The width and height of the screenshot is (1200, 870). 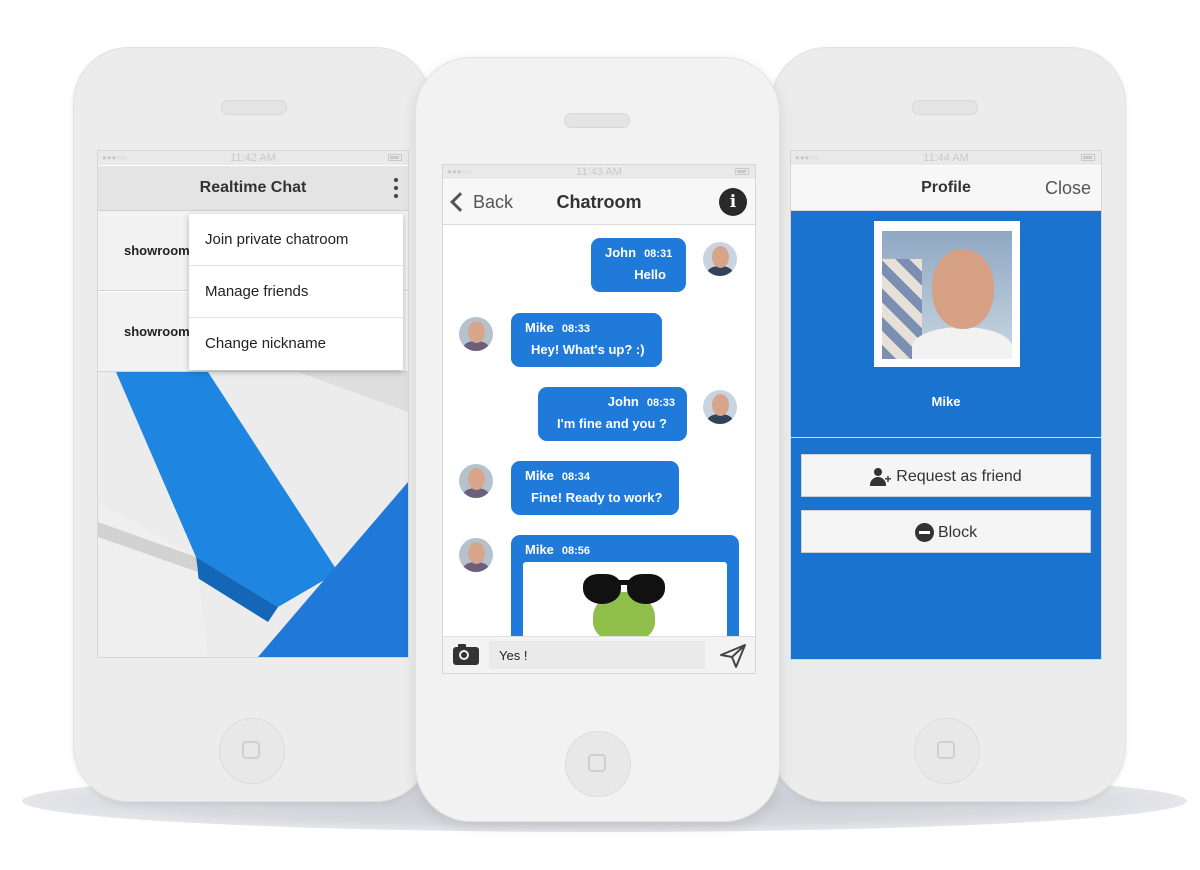 I want to click on message-text: Fine! Ready to work?, so click(x=597, y=497).